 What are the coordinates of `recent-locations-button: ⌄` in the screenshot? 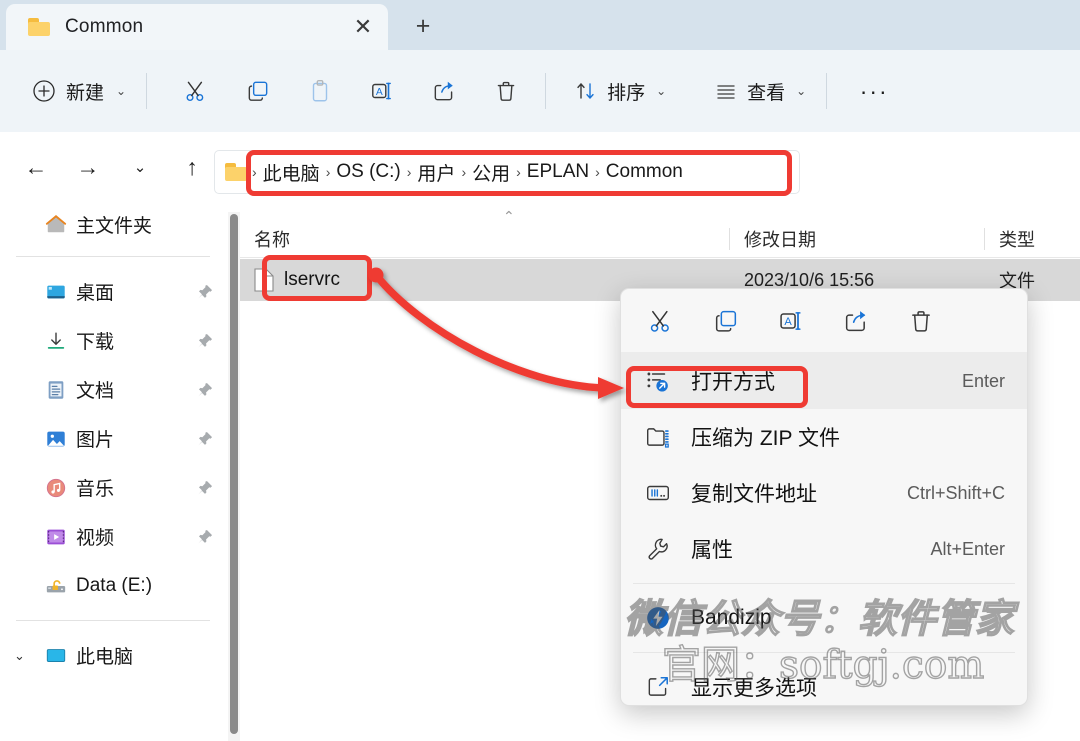 It's located at (140, 167).